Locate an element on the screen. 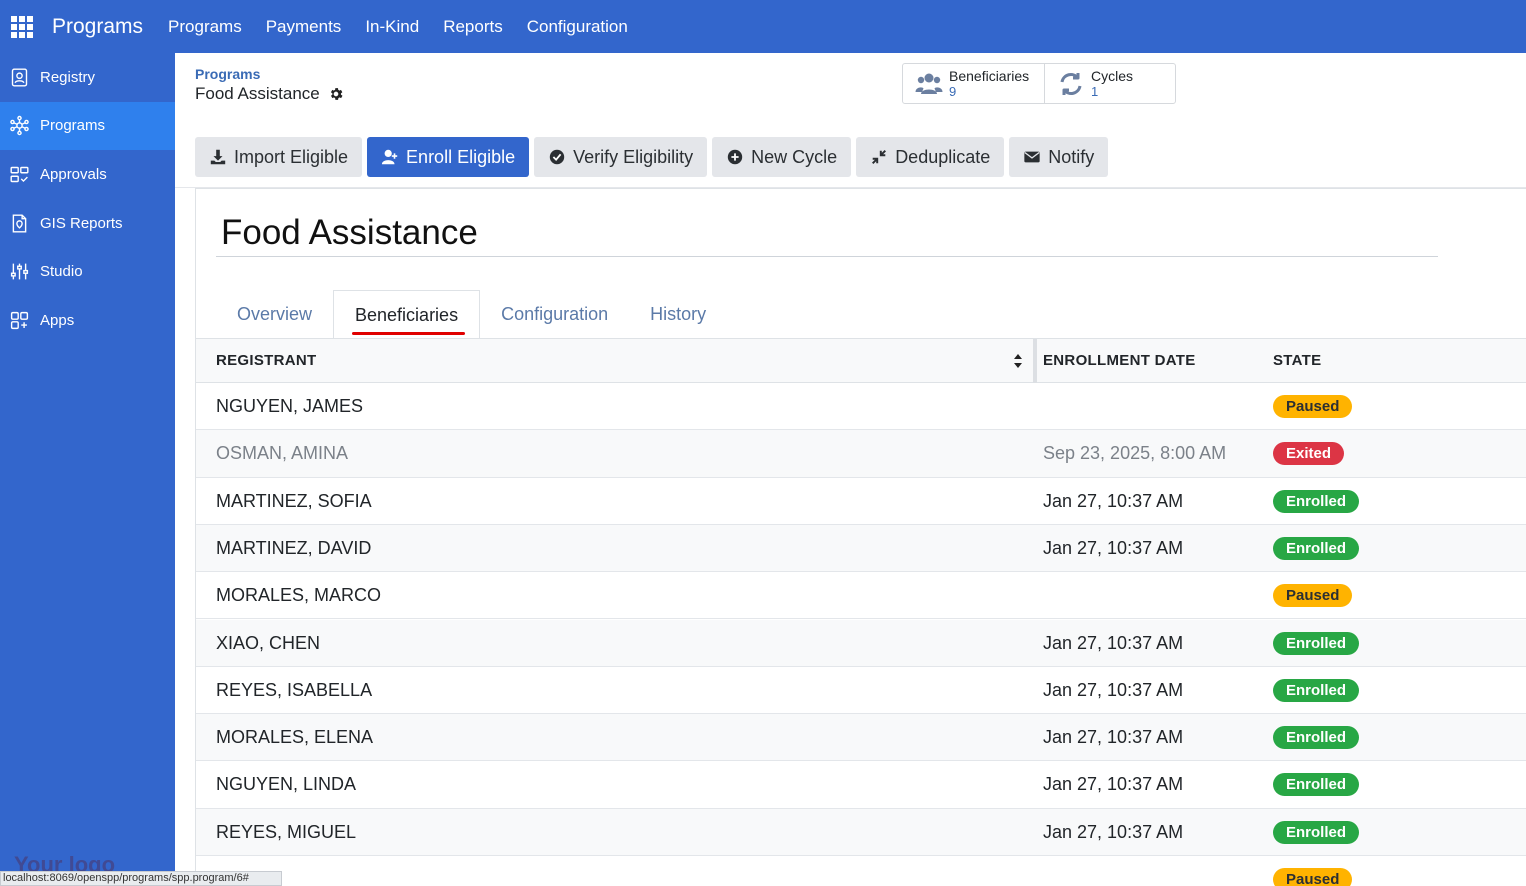  registrant-cell: REYES, ISABELLA is located at coordinates (294, 689).